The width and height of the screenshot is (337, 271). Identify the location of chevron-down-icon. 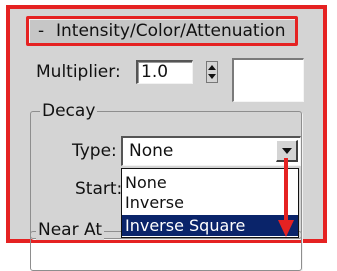
(287, 151).